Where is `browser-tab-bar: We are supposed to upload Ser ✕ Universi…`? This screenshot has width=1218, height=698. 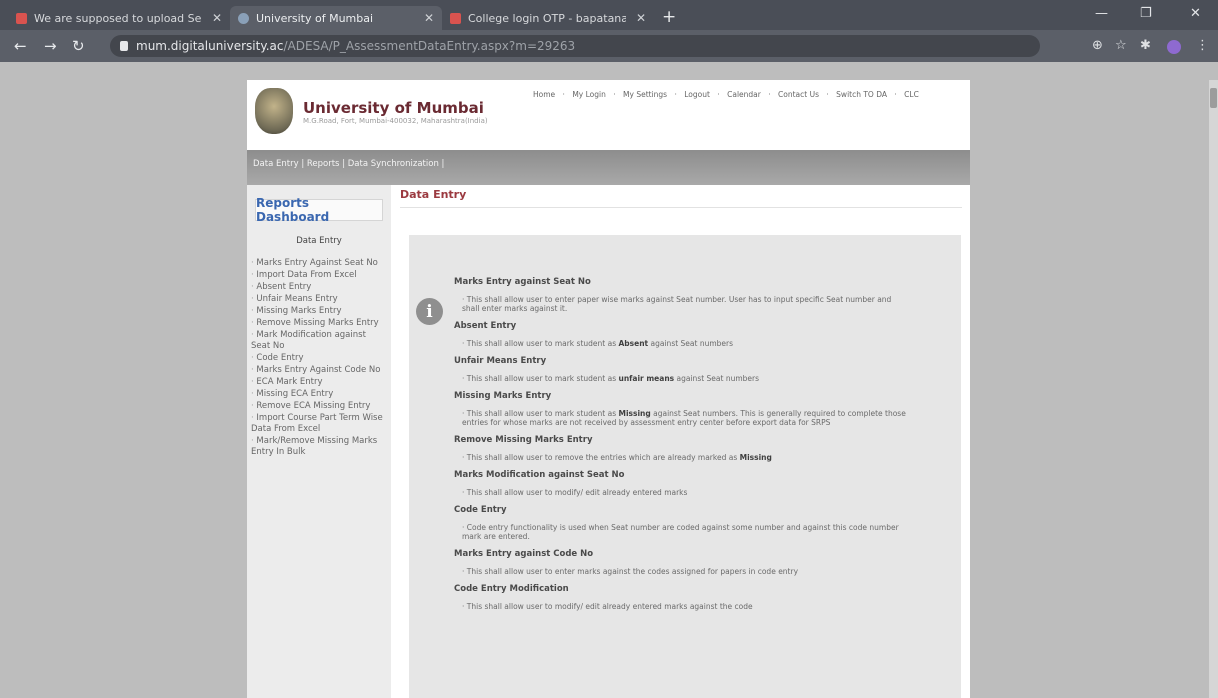
browser-tab-bar: We are supposed to upload Ser ✕ Universi… is located at coordinates (609, 15).